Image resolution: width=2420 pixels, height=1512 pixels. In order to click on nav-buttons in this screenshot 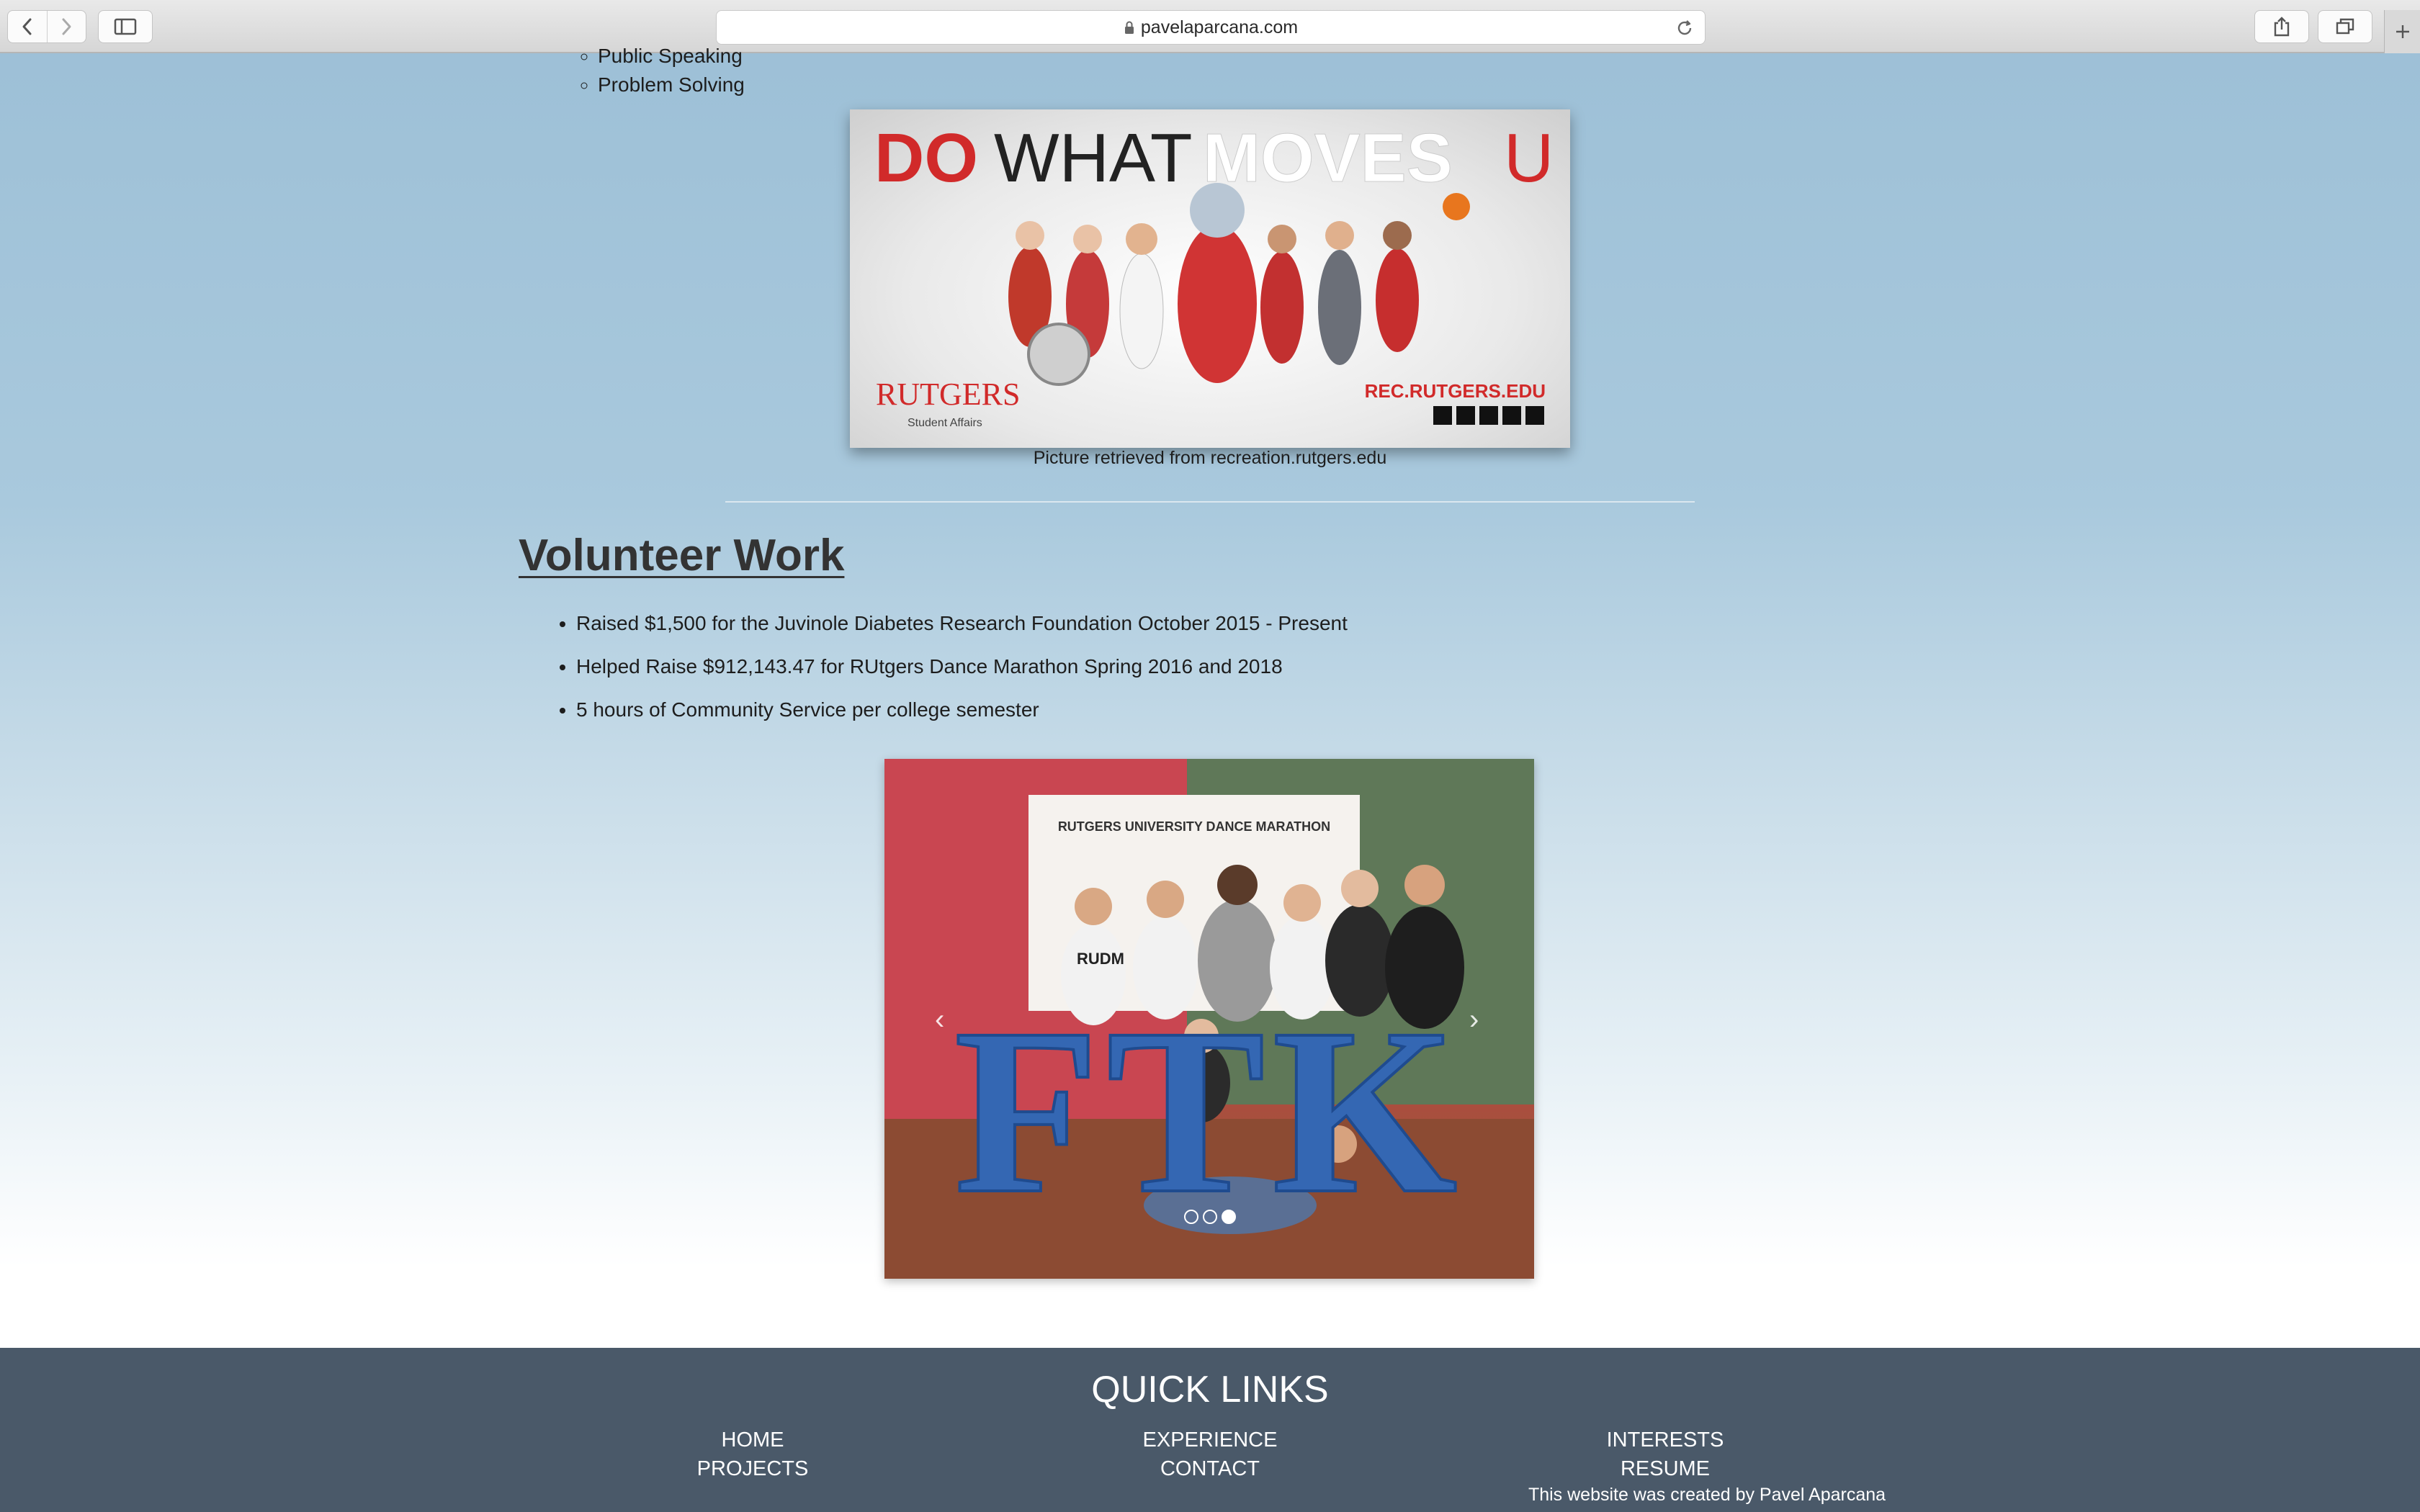, I will do `click(46, 26)`.